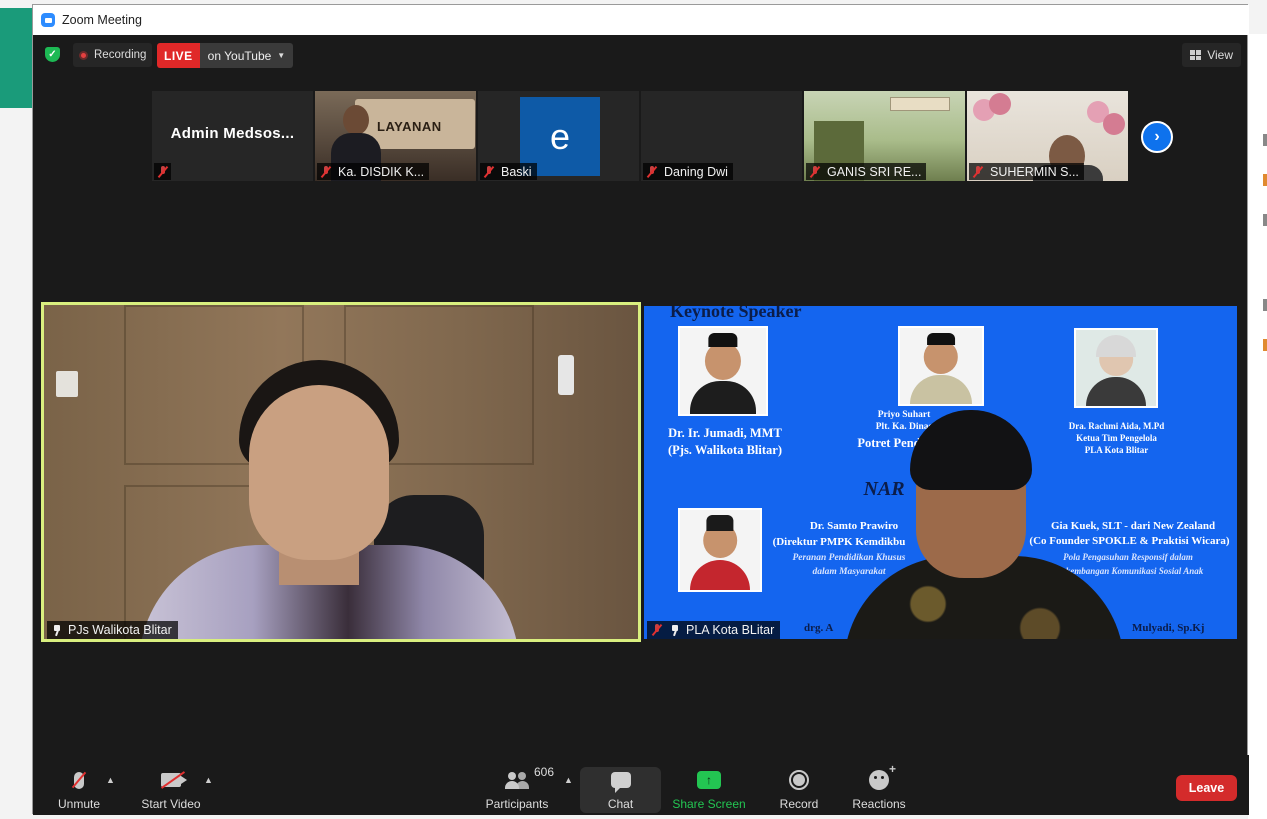 The height and width of the screenshot is (819, 1267). What do you see at coordinates (641, 20) in the screenshot?
I see `title-bar: Zoom Meeting` at bounding box center [641, 20].